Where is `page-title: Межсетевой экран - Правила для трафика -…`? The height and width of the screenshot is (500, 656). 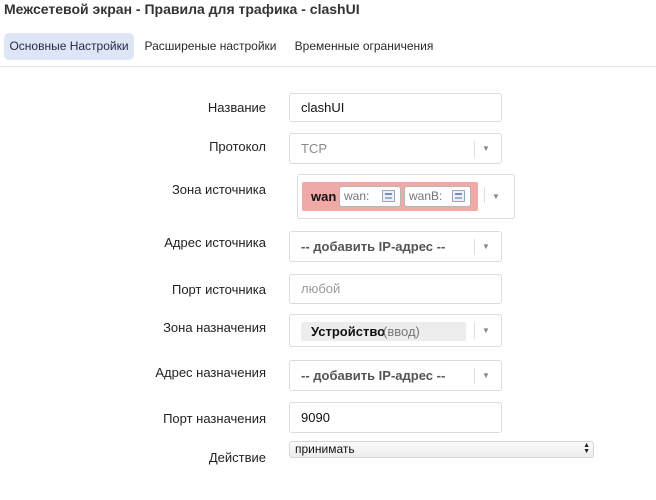 page-title: Межсетевой экран - Правила для трафика -… is located at coordinates (182, 9).